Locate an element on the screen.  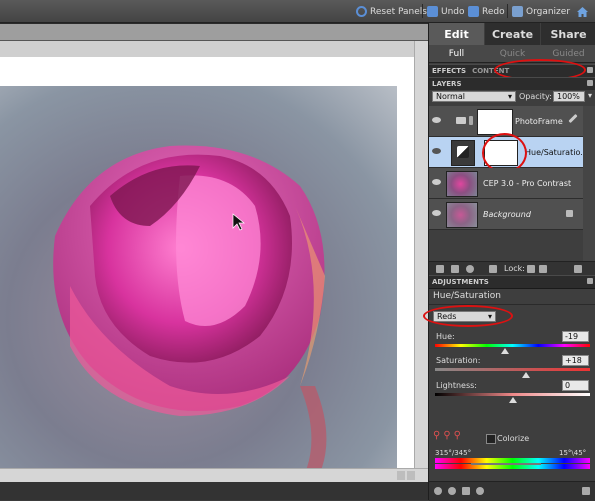
colorize-checkbox is located at coordinates (491, 439).